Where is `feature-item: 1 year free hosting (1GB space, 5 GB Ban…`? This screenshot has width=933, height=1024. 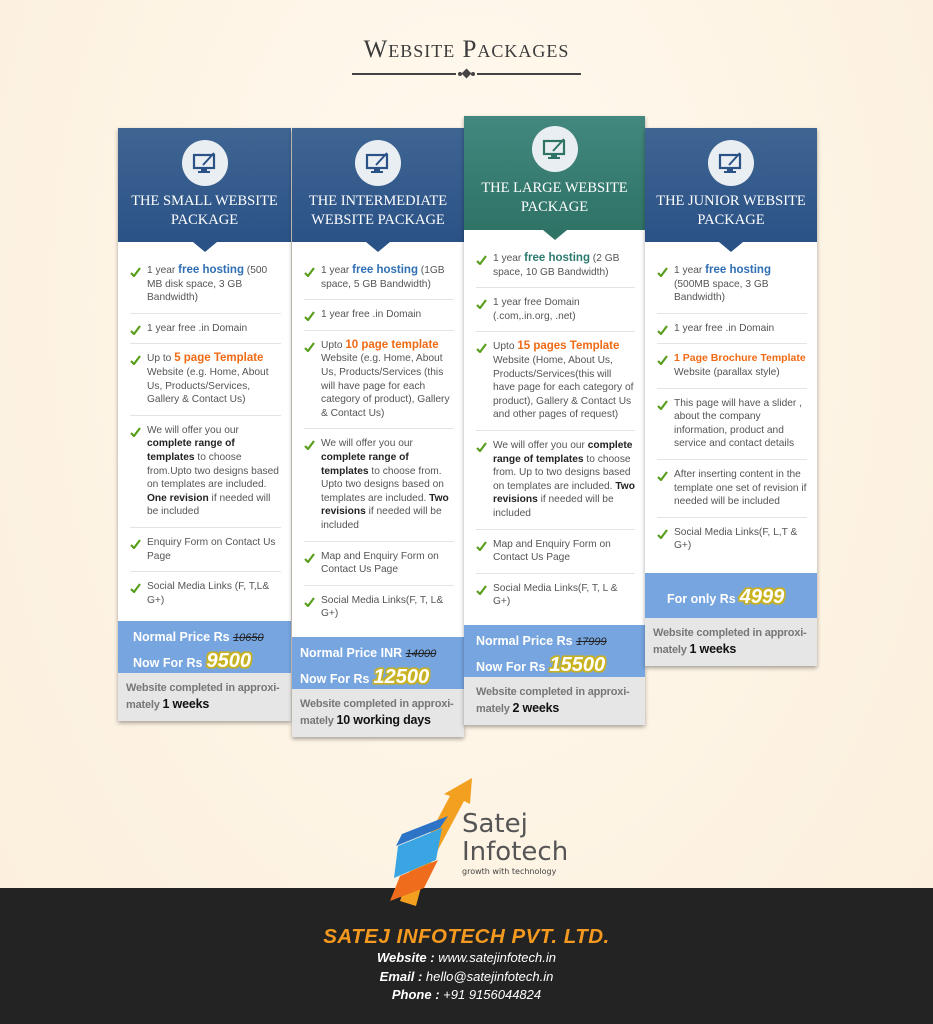 feature-item: 1 year free hosting (1GB space, 5 GB Ban… is located at coordinates (379, 278).